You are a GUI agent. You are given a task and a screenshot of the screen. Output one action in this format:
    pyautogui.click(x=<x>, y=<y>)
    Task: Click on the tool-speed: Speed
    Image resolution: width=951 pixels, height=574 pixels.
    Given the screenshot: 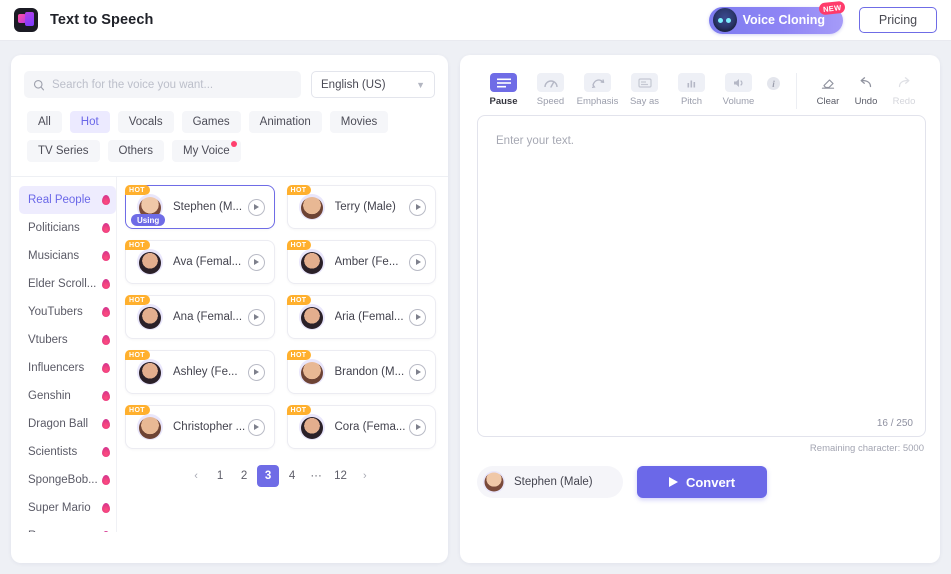 What is the action you would take?
    pyautogui.click(x=550, y=90)
    